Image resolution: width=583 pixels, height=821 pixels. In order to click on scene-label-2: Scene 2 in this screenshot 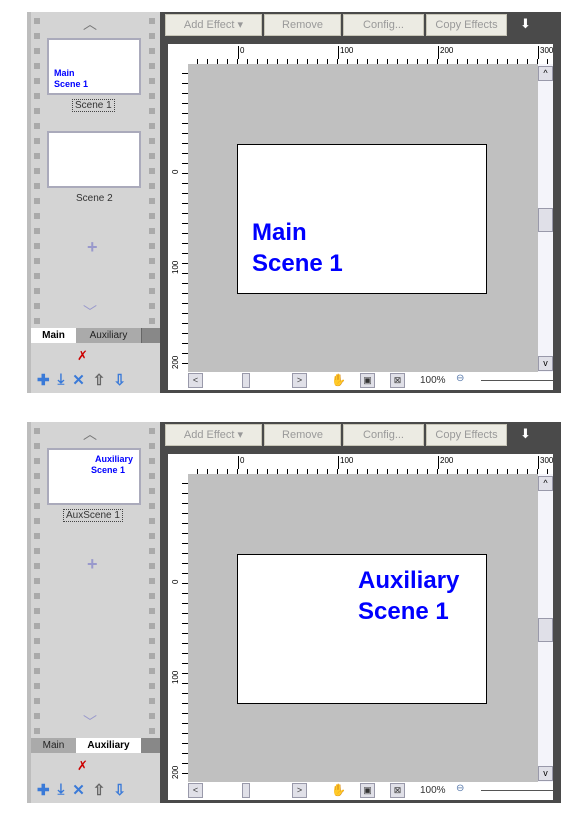, I will do `click(94, 198)`.